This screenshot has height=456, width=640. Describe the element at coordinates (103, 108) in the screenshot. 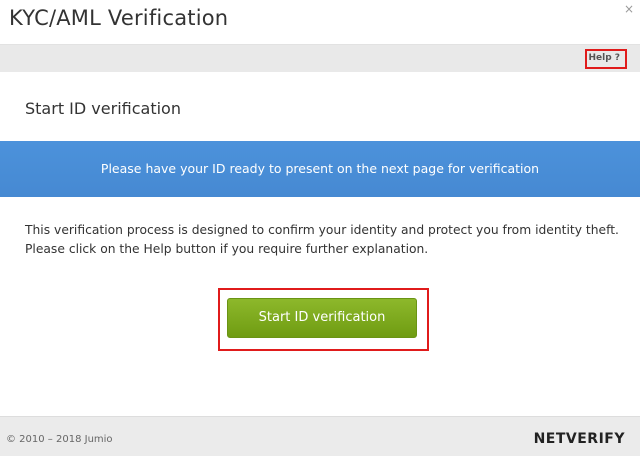

I see `page-heading: Start ID verification` at that location.